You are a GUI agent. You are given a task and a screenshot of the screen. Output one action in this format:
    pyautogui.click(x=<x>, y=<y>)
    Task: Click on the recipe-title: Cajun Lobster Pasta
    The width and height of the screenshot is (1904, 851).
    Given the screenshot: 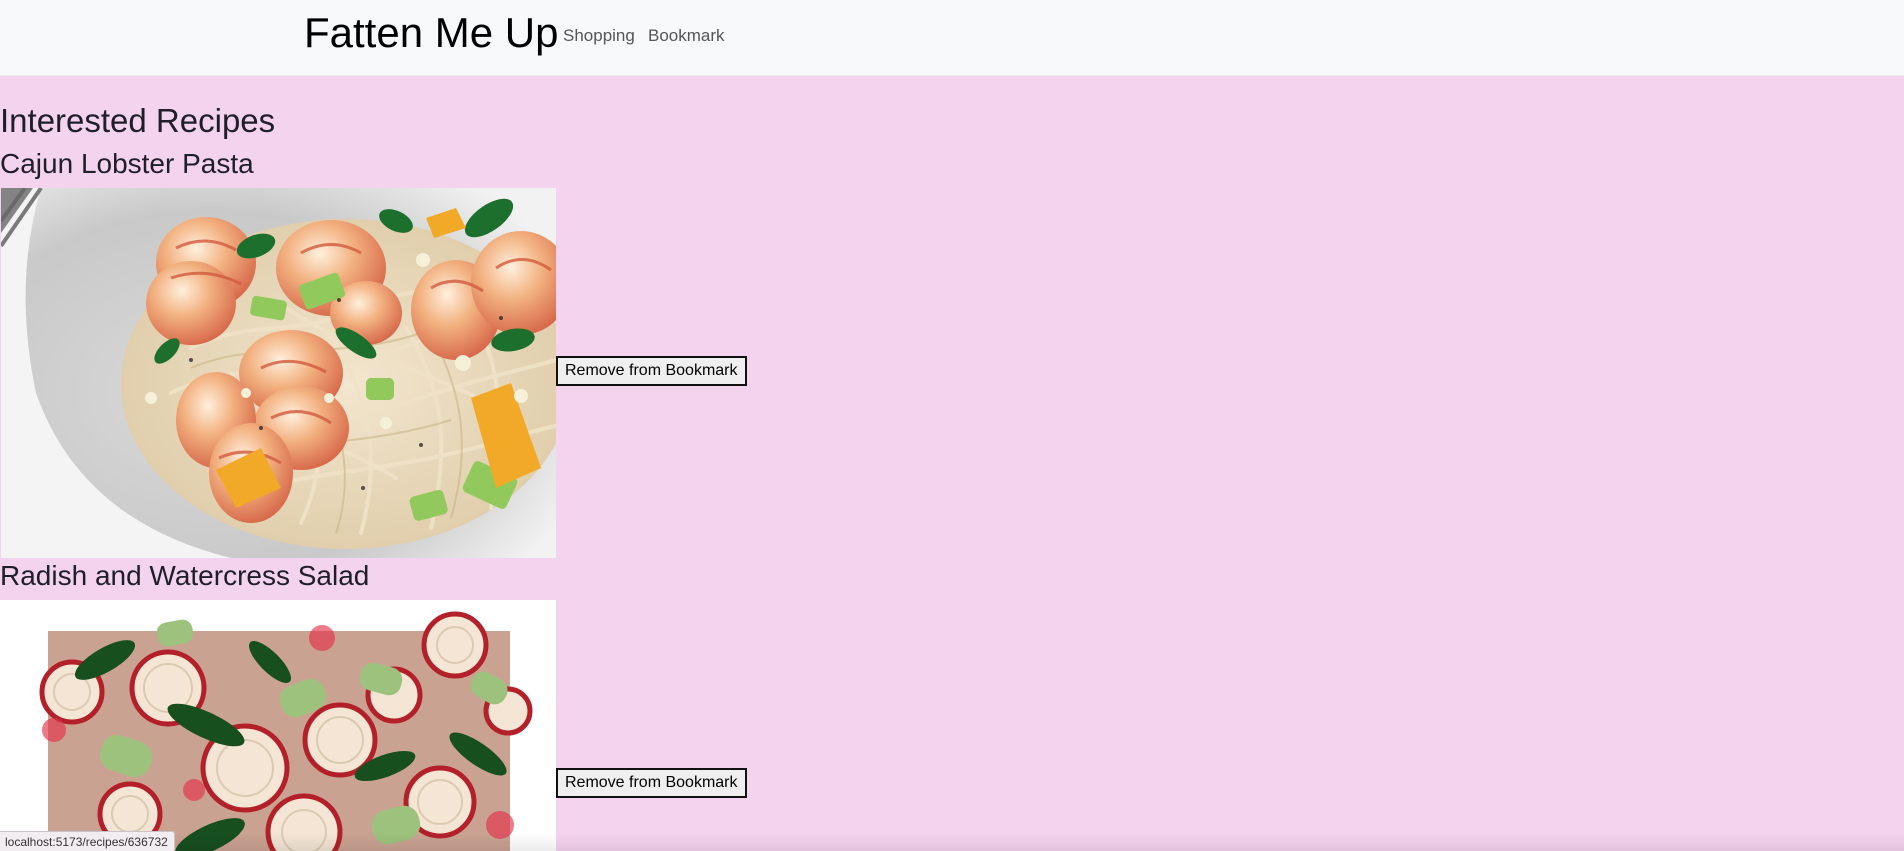 What is the action you would take?
    pyautogui.click(x=127, y=163)
    